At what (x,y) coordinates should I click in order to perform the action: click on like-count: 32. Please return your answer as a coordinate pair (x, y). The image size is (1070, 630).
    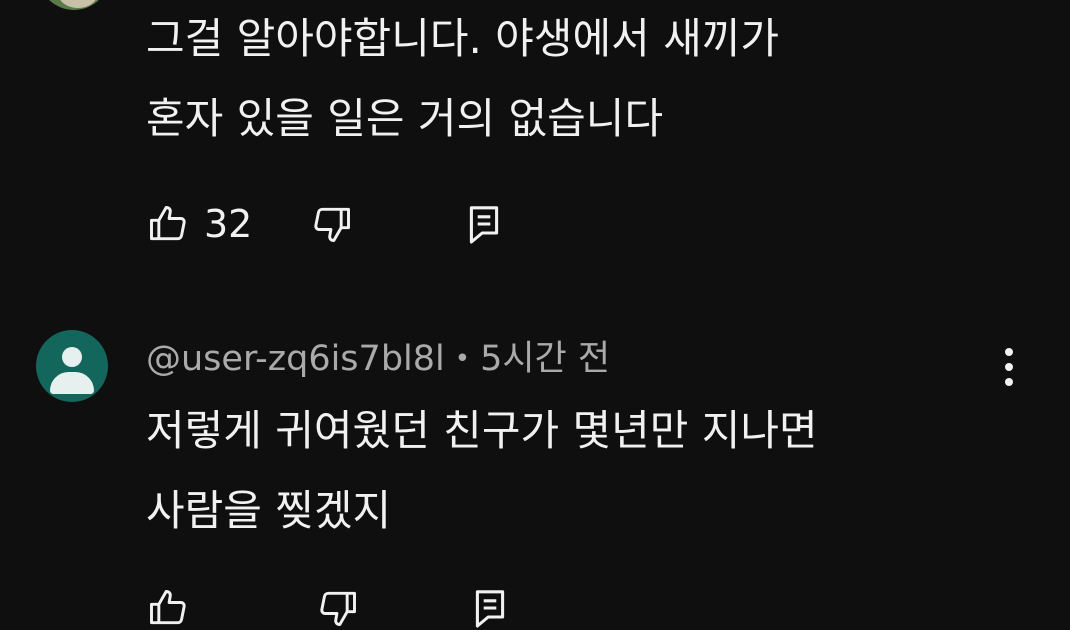
    Looking at the image, I should click on (228, 224).